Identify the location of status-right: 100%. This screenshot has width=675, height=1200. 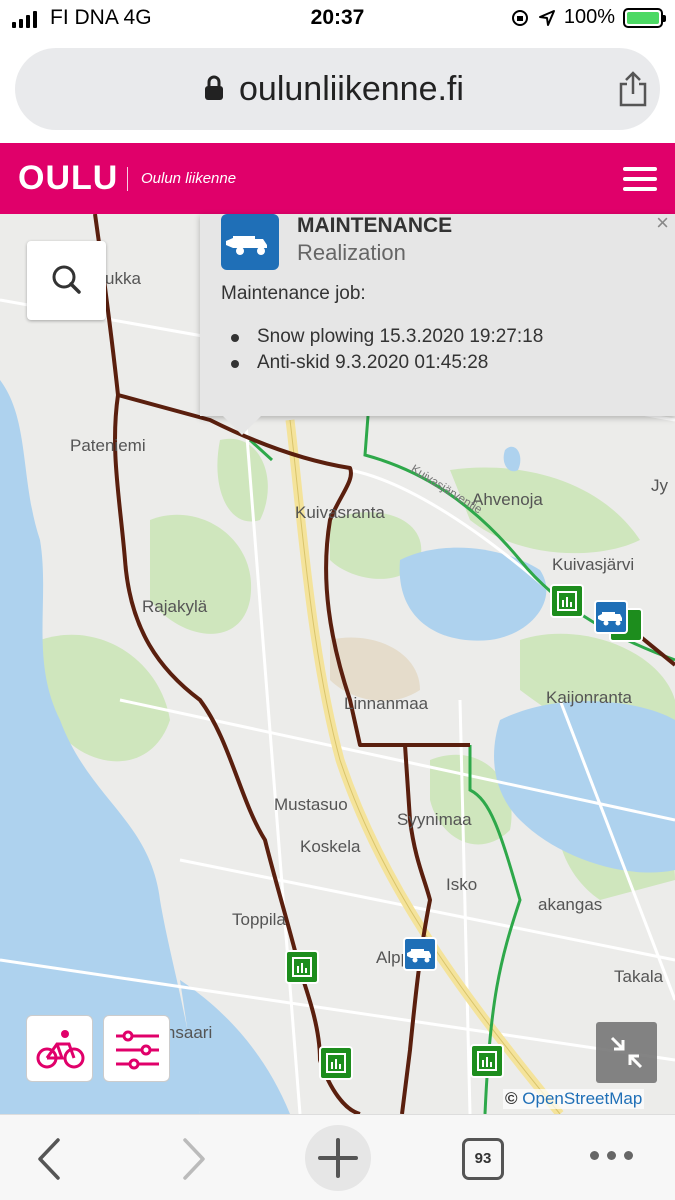
(588, 17).